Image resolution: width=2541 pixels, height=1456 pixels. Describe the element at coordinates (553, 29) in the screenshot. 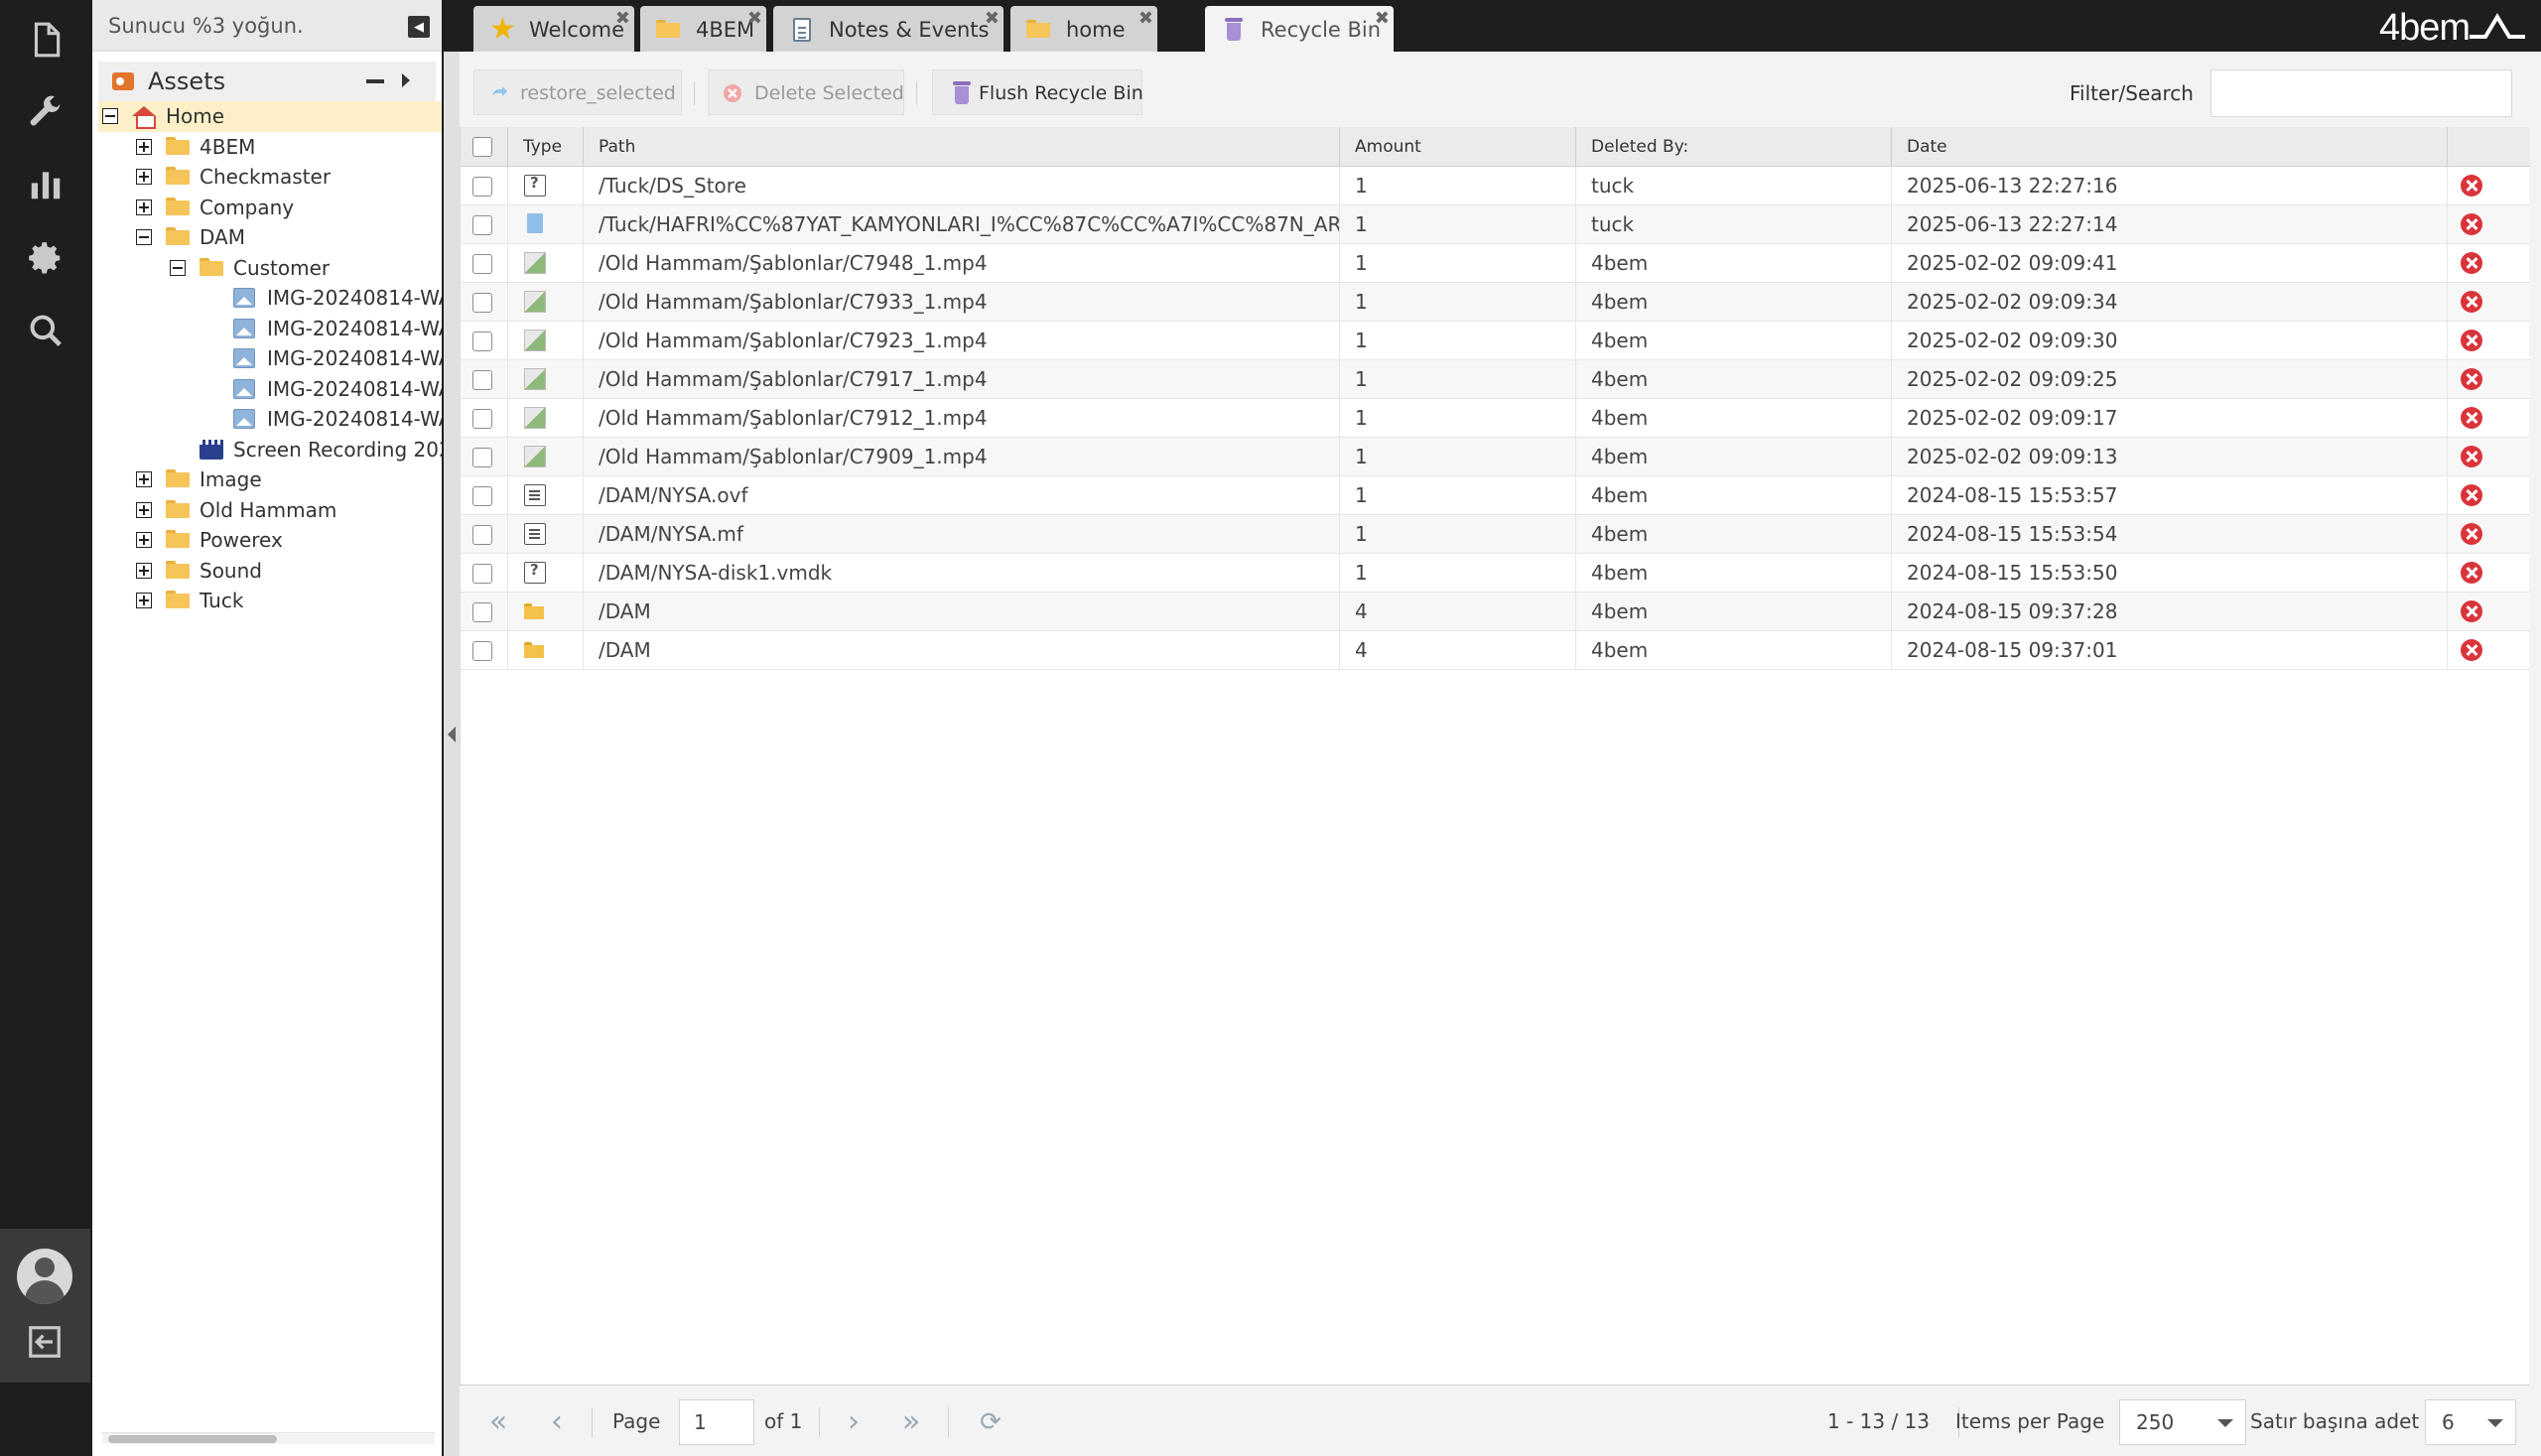

I see `tab-welcome: ★ Welcome ✖` at that location.